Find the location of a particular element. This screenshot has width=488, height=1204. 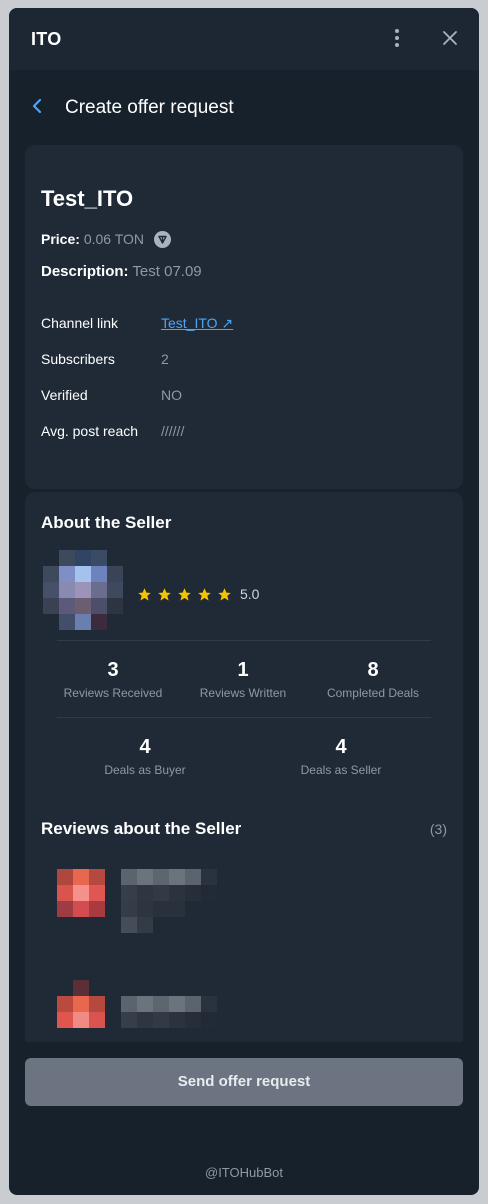

stat-reviews-received: 3 Reviews Received is located at coordinates (113, 679).